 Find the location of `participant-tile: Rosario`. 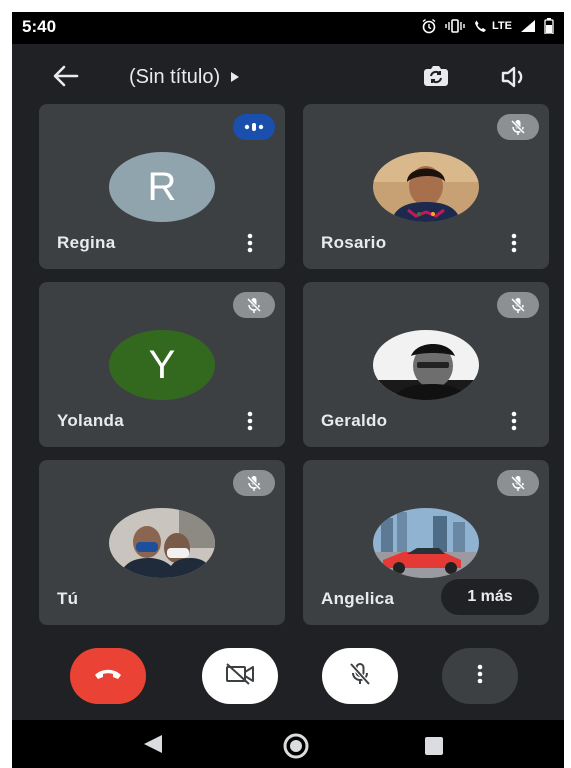

participant-tile: Rosario is located at coordinates (426, 186).